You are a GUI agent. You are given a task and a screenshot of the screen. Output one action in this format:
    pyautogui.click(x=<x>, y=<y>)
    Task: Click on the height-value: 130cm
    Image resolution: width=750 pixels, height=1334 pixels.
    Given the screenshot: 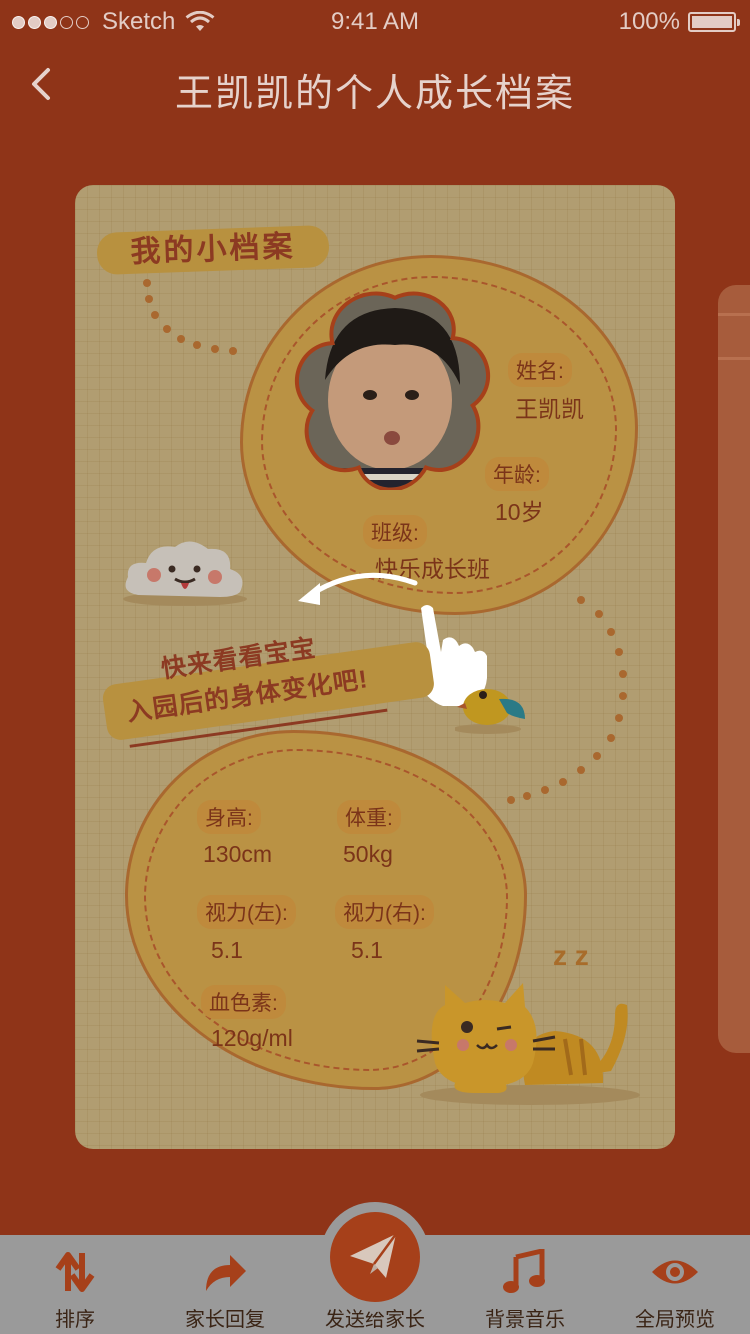 What is the action you would take?
    pyautogui.click(x=238, y=854)
    